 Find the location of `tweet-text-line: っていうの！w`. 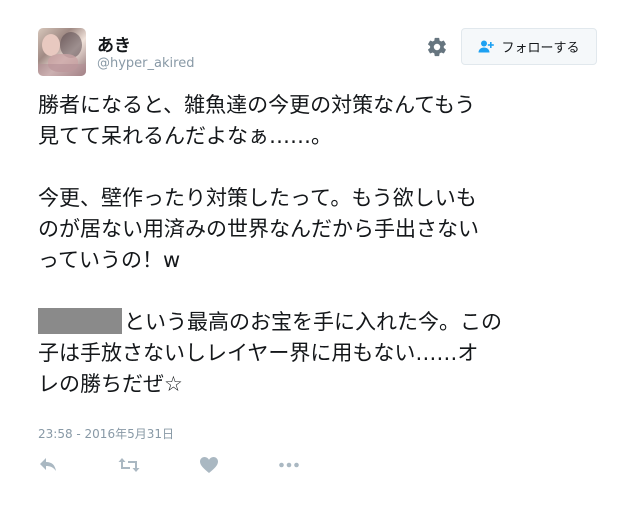

tweet-text-line: っていうの！w is located at coordinates (109, 260).